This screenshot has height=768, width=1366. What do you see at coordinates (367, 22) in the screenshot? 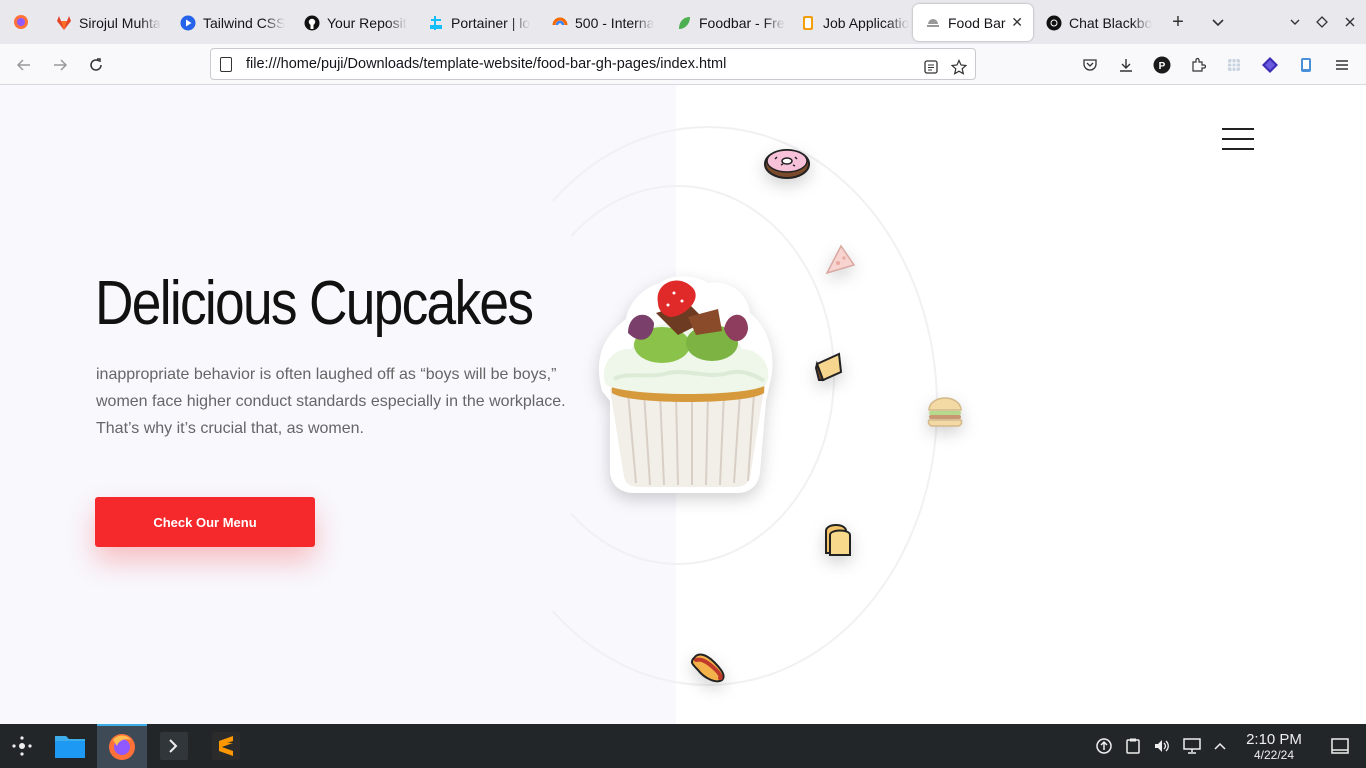
I see `tab-label: Your Reposit` at bounding box center [367, 22].